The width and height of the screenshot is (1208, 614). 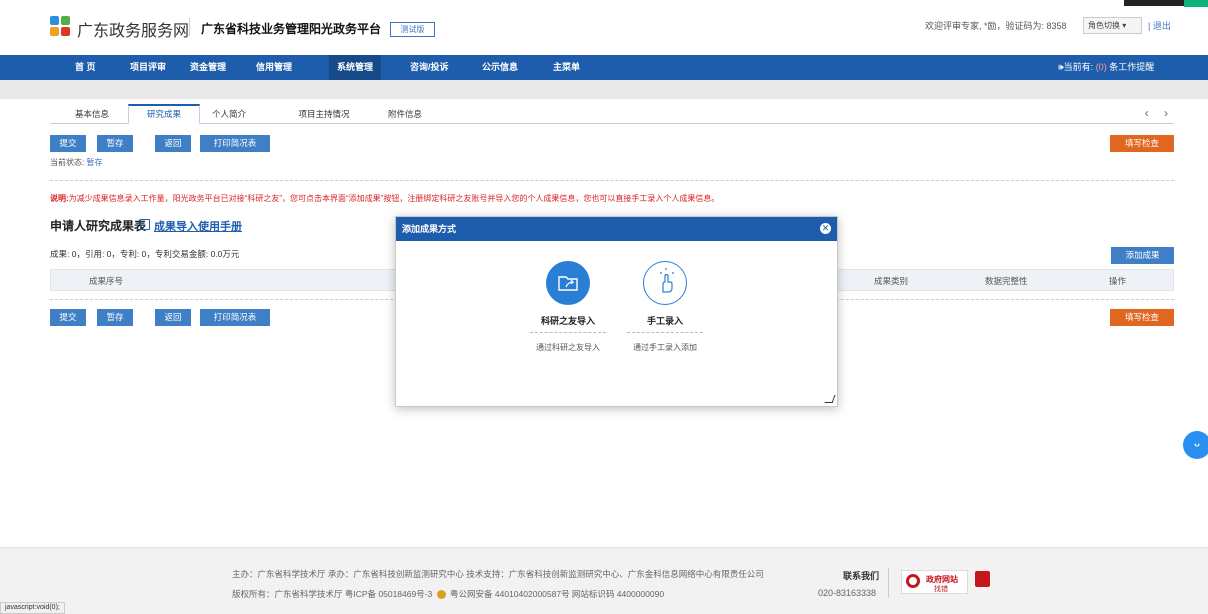 What do you see at coordinates (934, 582) in the screenshot?
I see `gov-site-error-report-badge: 政府网站 找错` at bounding box center [934, 582].